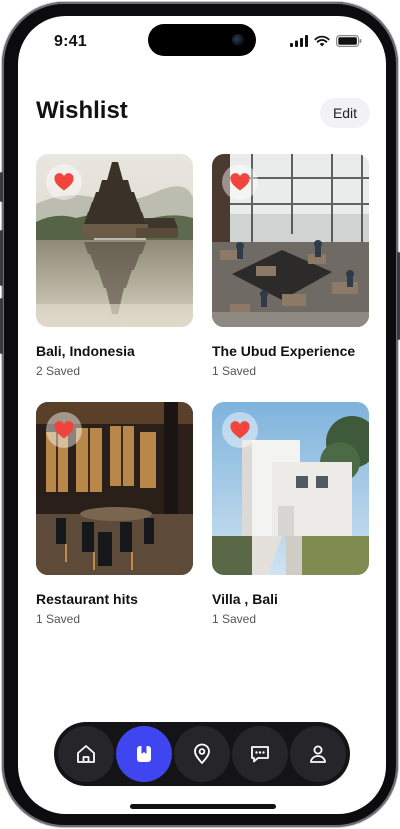 The width and height of the screenshot is (400, 829). I want to click on nav-bookmark-button, so click(144, 754).